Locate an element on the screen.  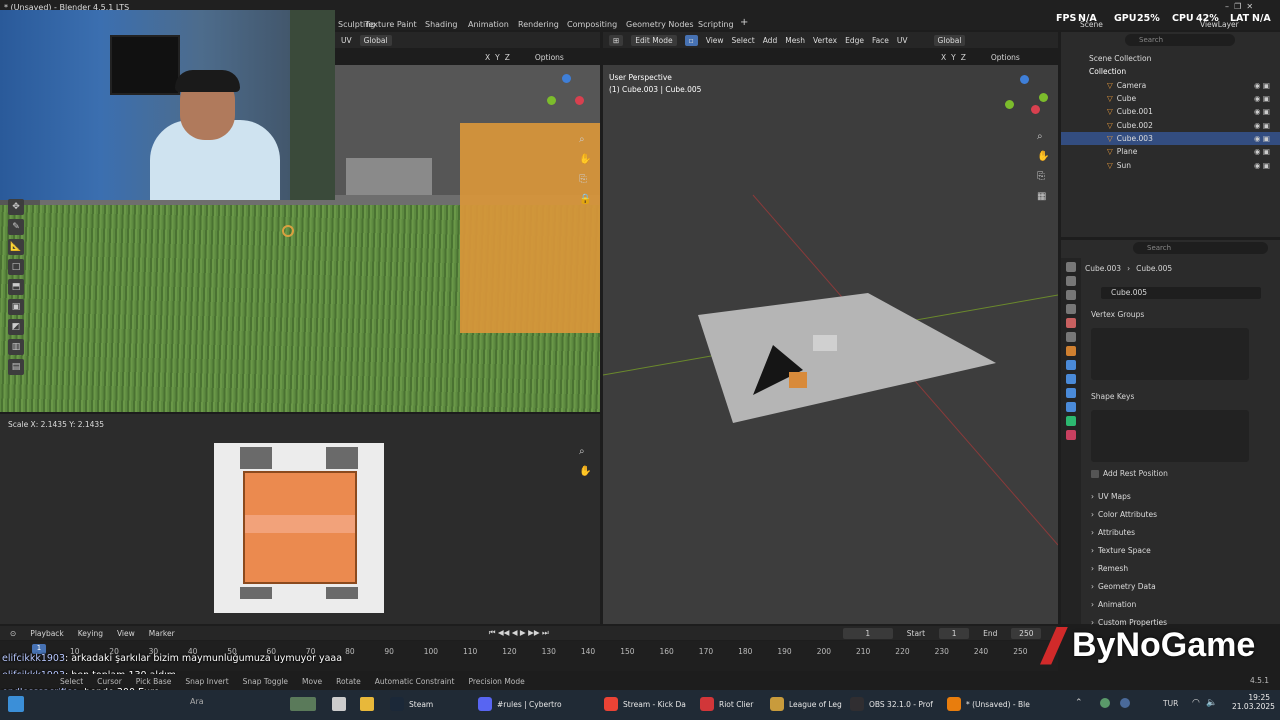
taskbar-app: OBS 32.1.0 - Prof is located at coordinates (891, 704).